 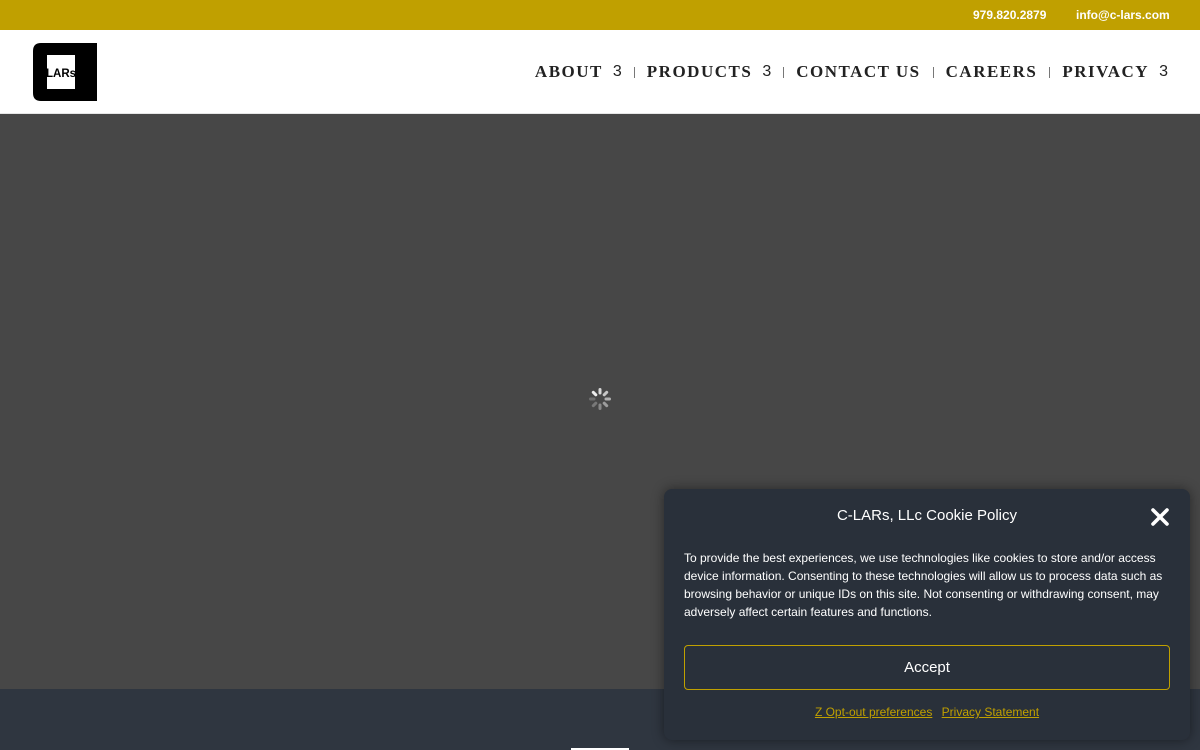 What do you see at coordinates (1009, 15) in the screenshot?
I see `phone-link: 979.820.2879` at bounding box center [1009, 15].